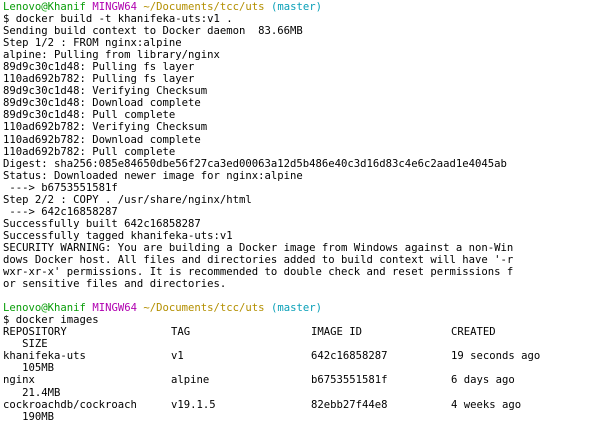 The height and width of the screenshot is (429, 592). What do you see at coordinates (349, 404) in the screenshot?
I see `cell-image-id: 82ebb27f44e8` at bounding box center [349, 404].